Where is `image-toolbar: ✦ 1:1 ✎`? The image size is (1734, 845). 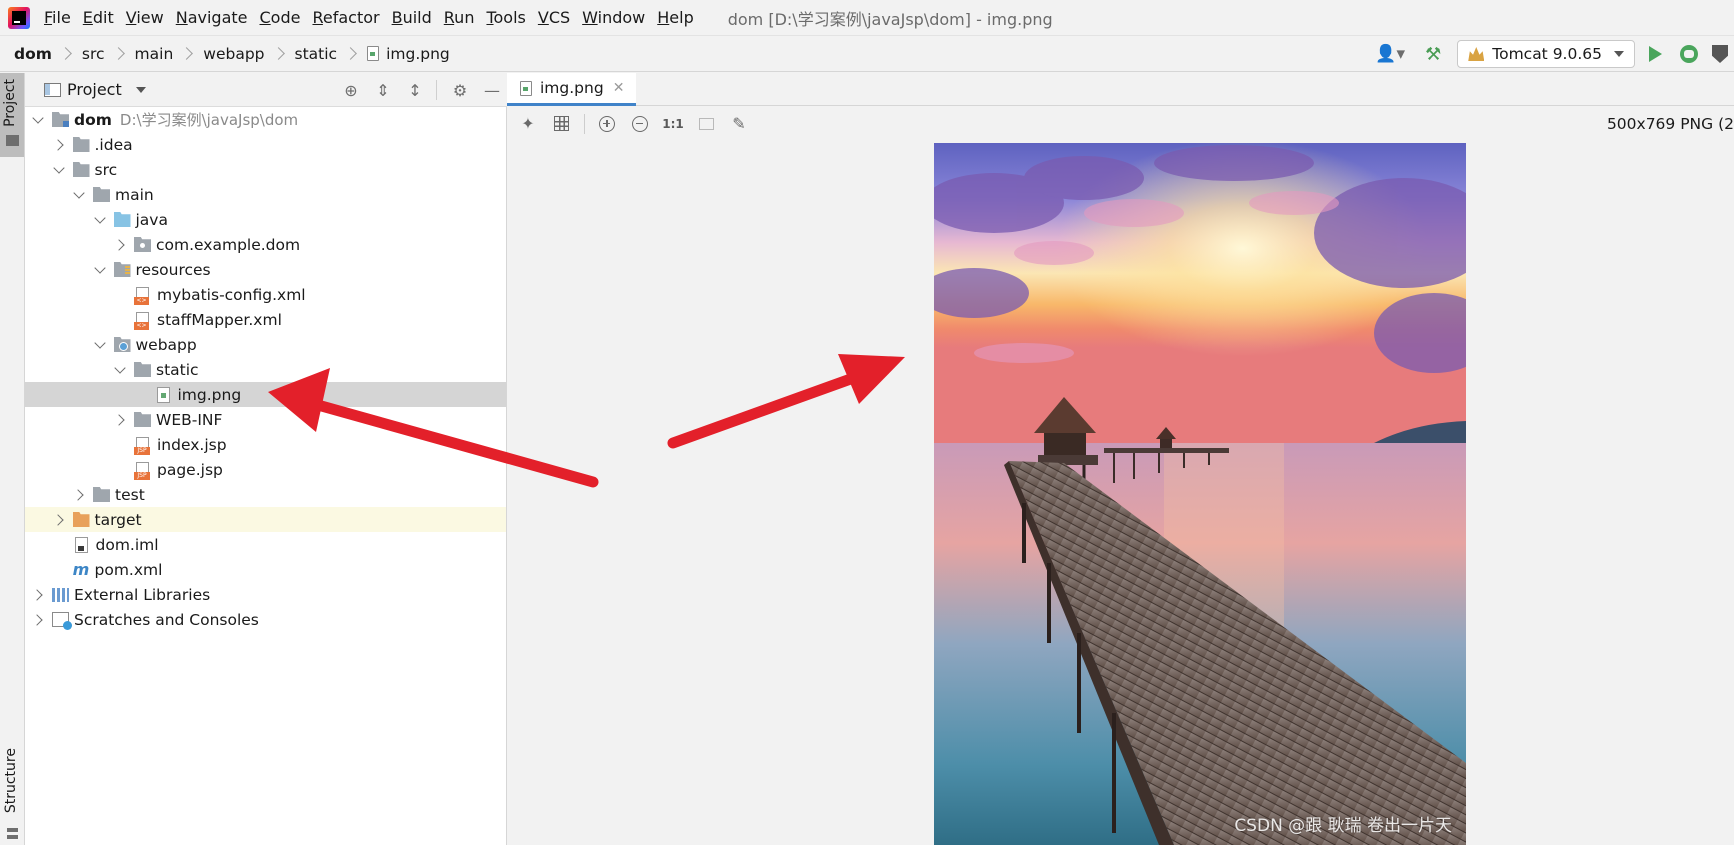
image-toolbar: ✦ 1:1 ✎ is located at coordinates (1120, 123).